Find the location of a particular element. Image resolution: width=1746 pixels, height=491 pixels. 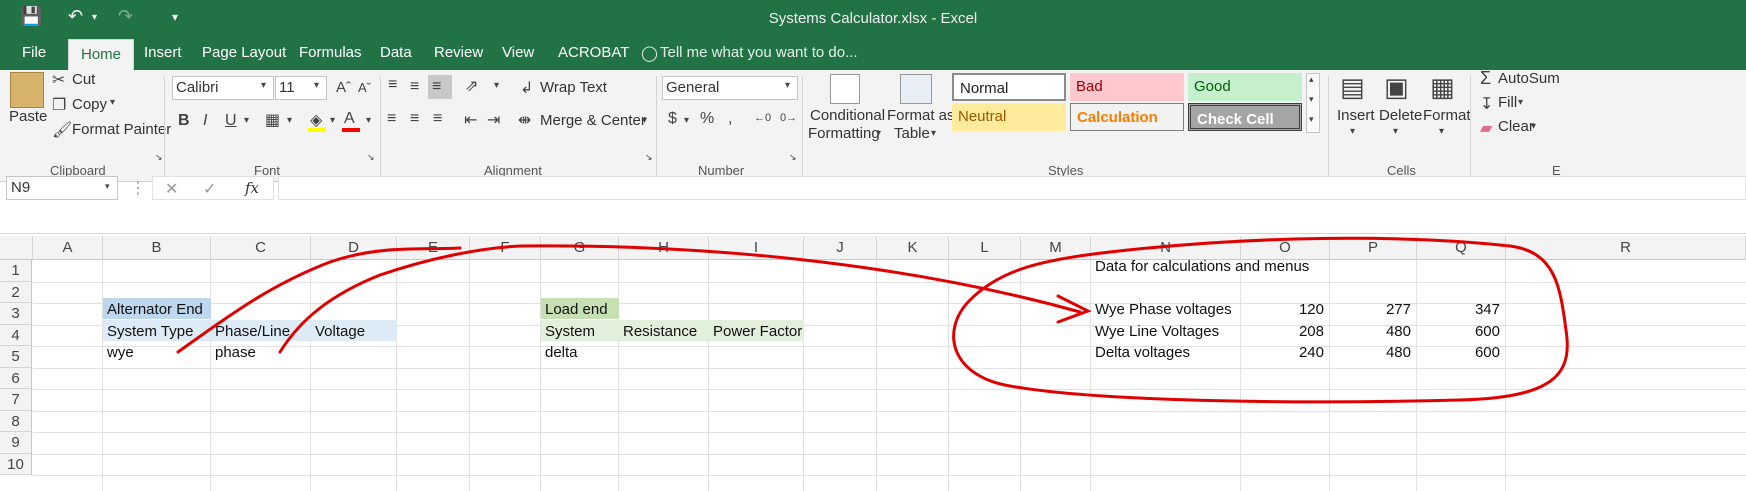

tab-file: File is located at coordinates (34, 52).